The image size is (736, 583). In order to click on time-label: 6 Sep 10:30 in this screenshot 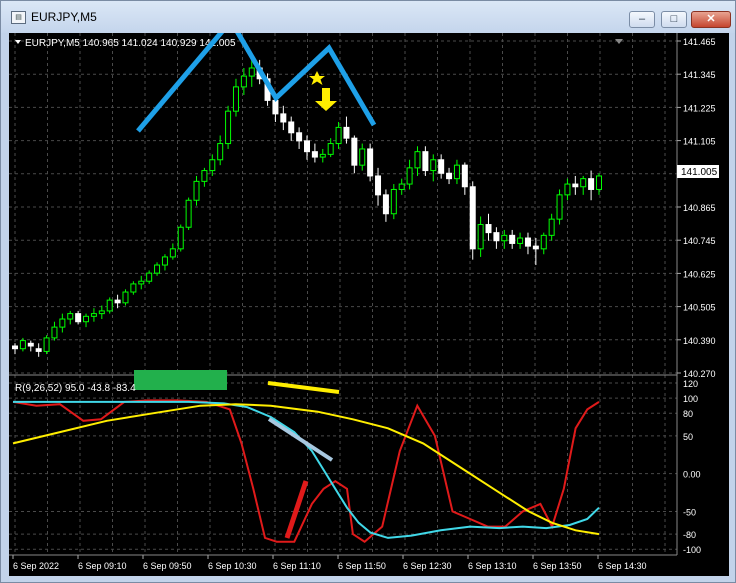, I will do `click(232, 566)`.